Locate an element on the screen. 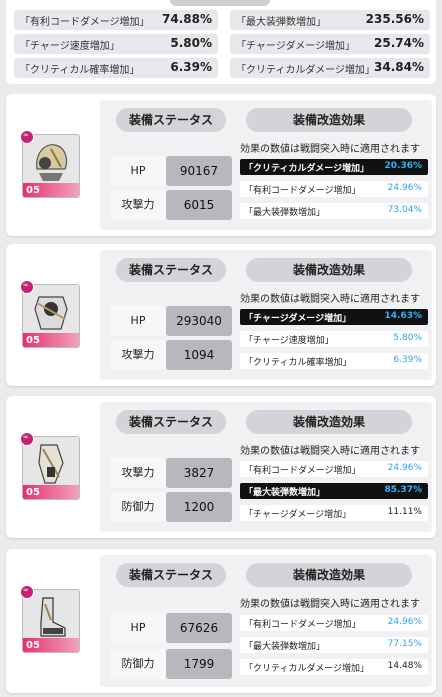 The width and height of the screenshot is (442, 697). effect-row: 「最大装弾数増加」 77.15% is located at coordinates (334, 645).